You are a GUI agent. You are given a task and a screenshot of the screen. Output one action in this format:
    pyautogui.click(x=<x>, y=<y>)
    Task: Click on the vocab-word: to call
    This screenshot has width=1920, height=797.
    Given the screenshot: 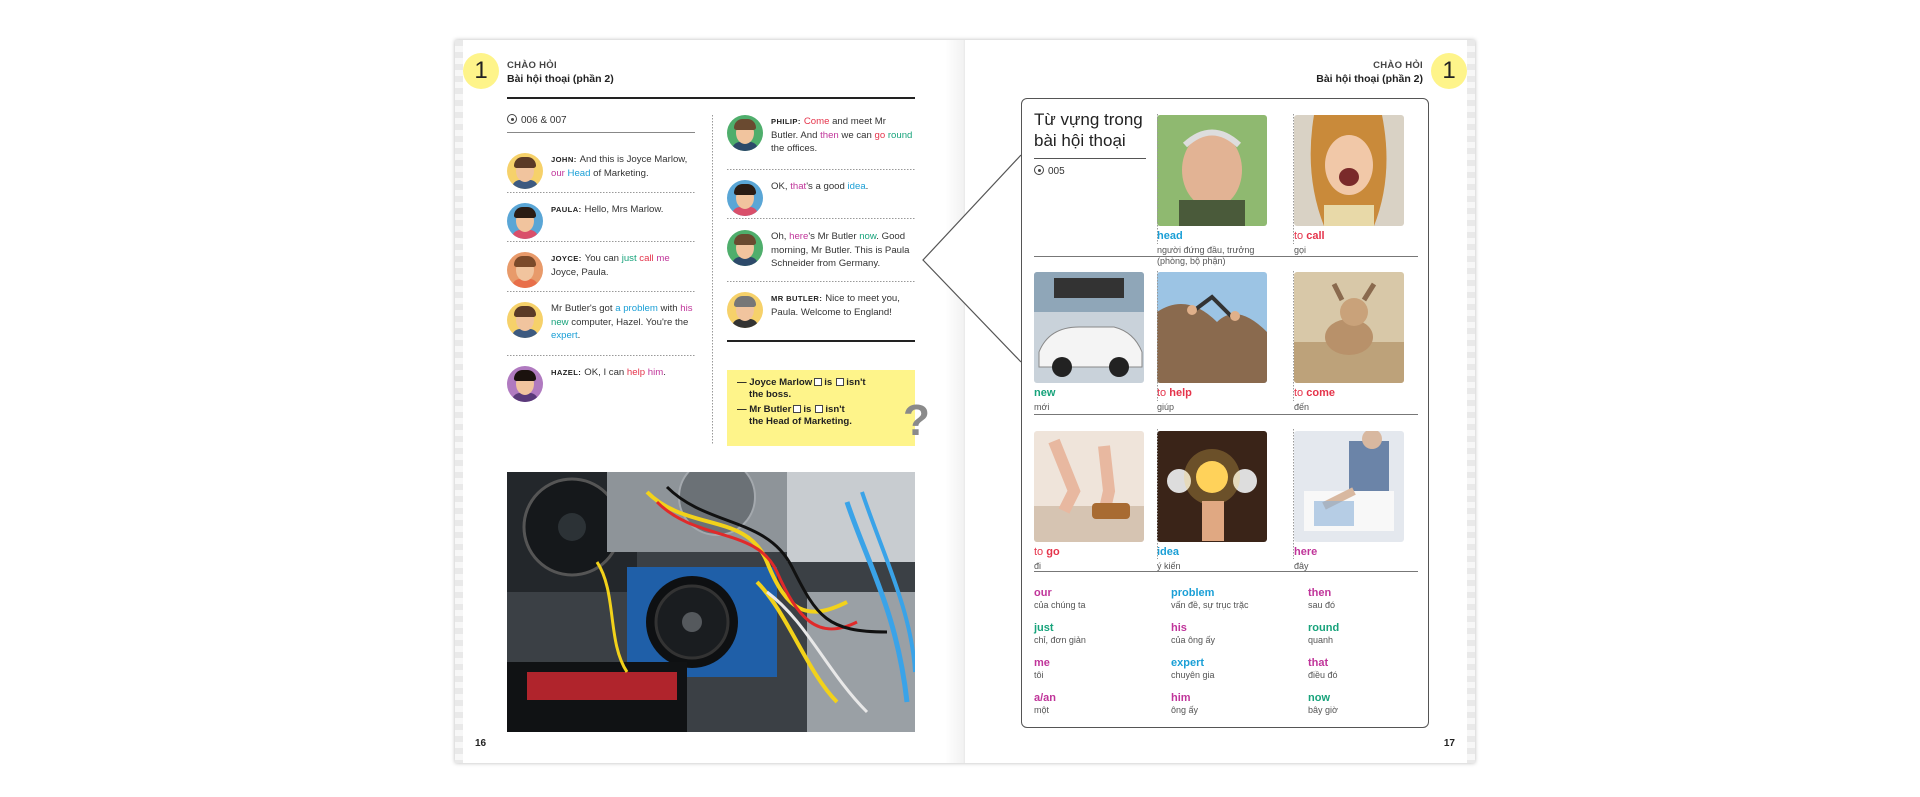 What is the action you would take?
    pyautogui.click(x=1311, y=236)
    